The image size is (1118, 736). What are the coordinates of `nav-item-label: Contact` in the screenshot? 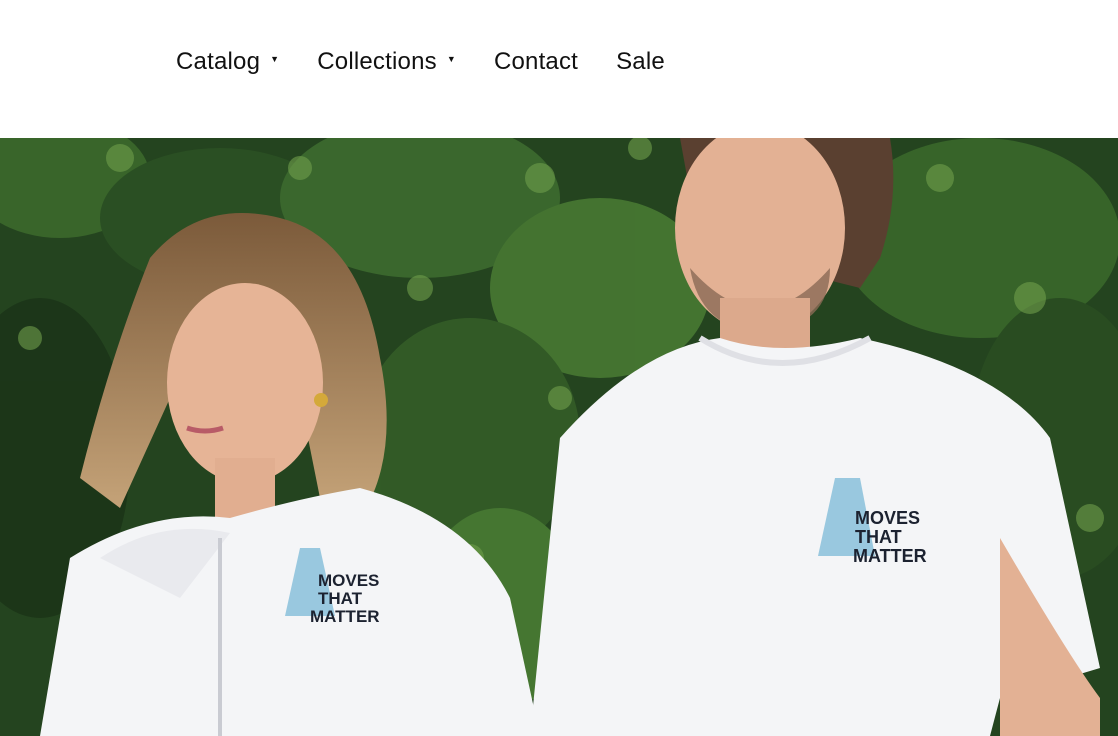 It's located at (536, 61).